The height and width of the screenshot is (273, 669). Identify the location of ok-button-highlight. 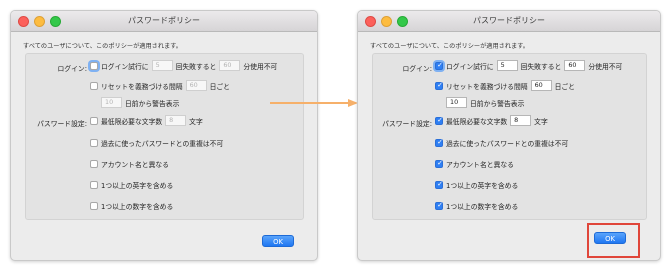
(613, 240).